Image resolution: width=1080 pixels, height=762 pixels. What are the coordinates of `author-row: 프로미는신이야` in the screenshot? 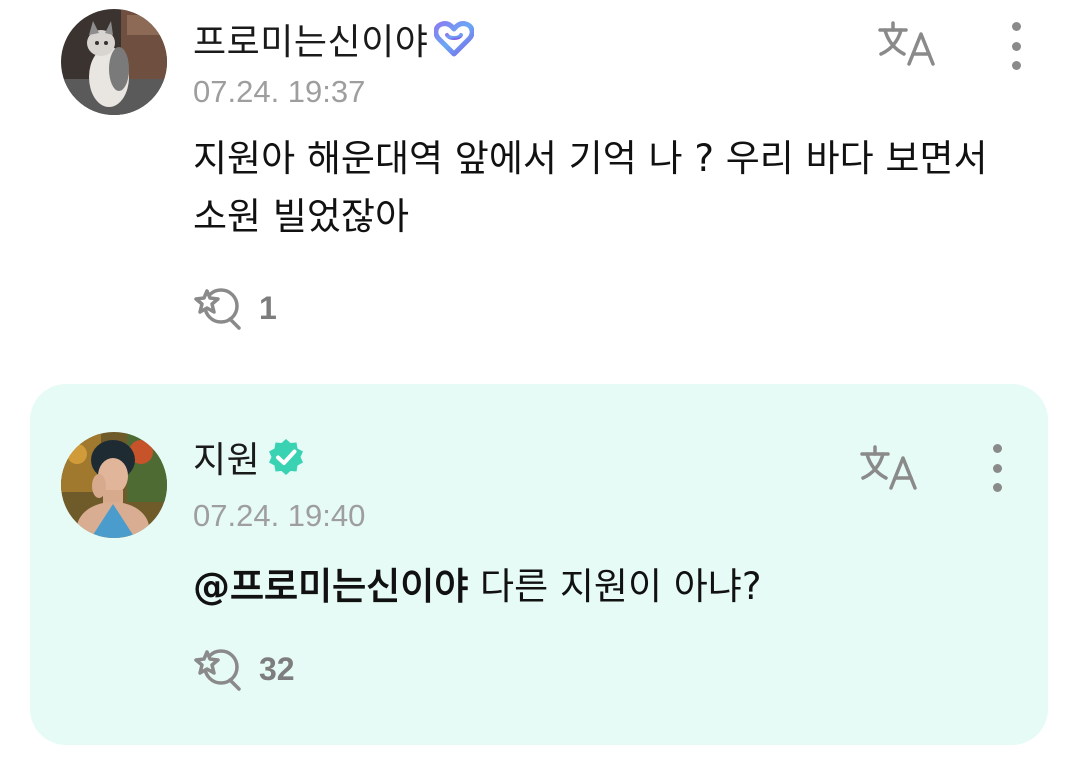 It's located at (334, 39).